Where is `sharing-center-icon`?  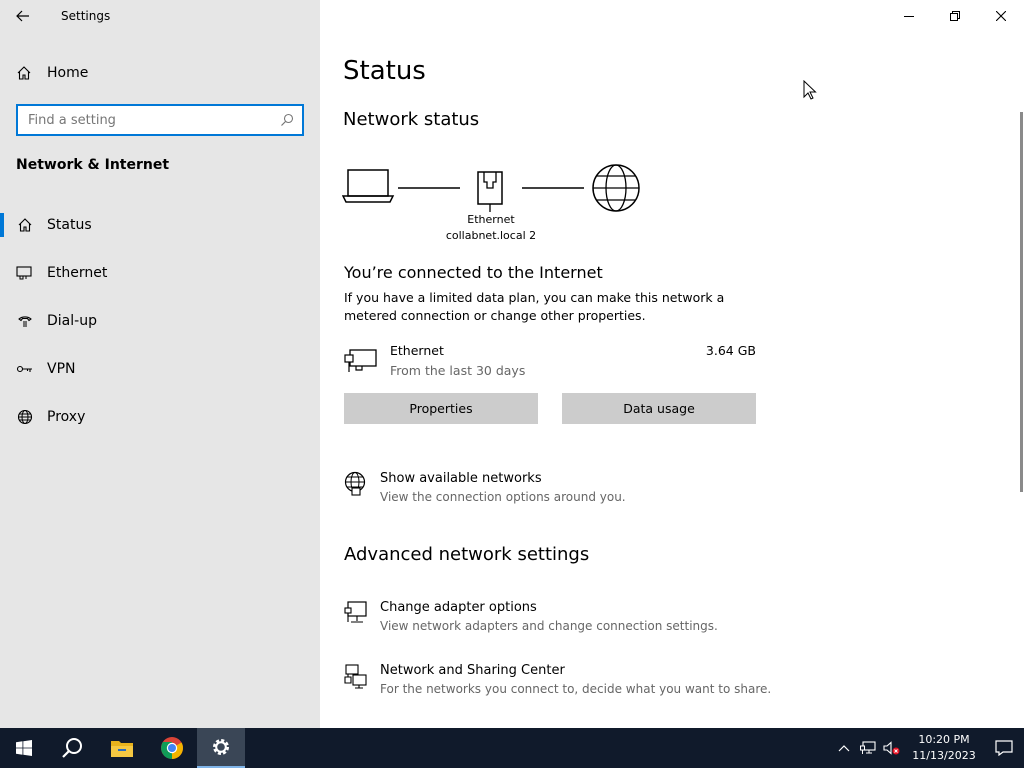
sharing-center-icon is located at coordinates (355, 676).